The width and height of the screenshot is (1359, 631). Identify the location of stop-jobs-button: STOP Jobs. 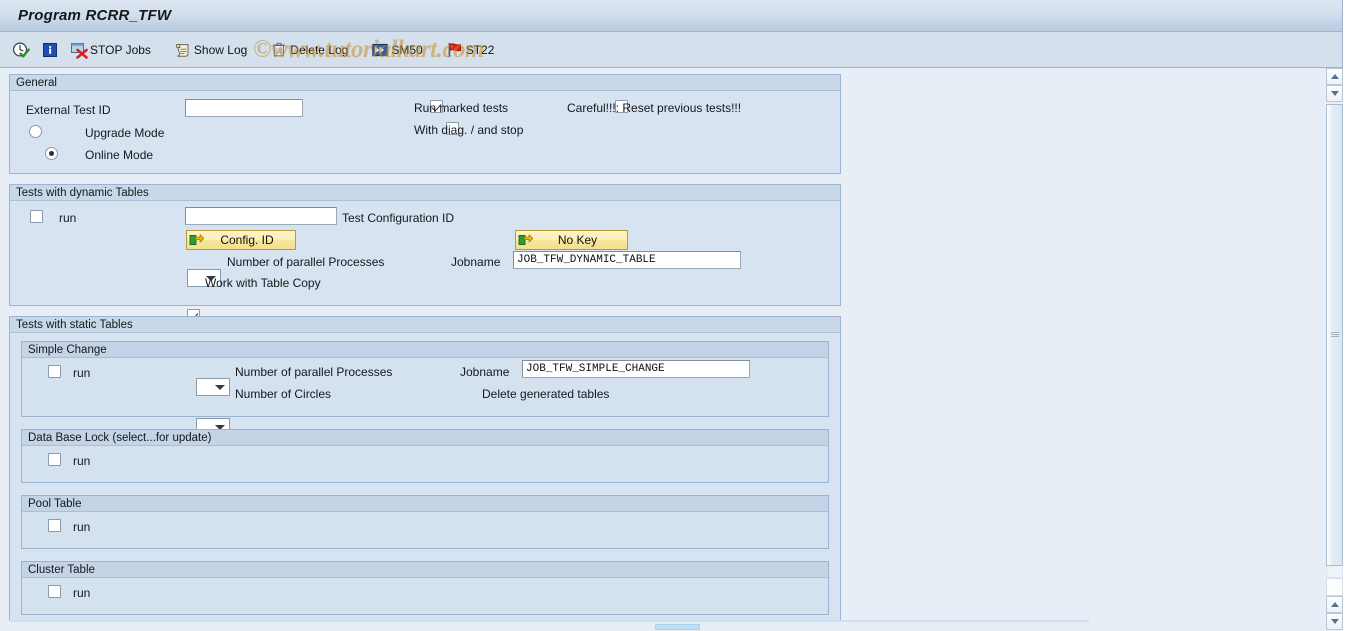
(110, 50).